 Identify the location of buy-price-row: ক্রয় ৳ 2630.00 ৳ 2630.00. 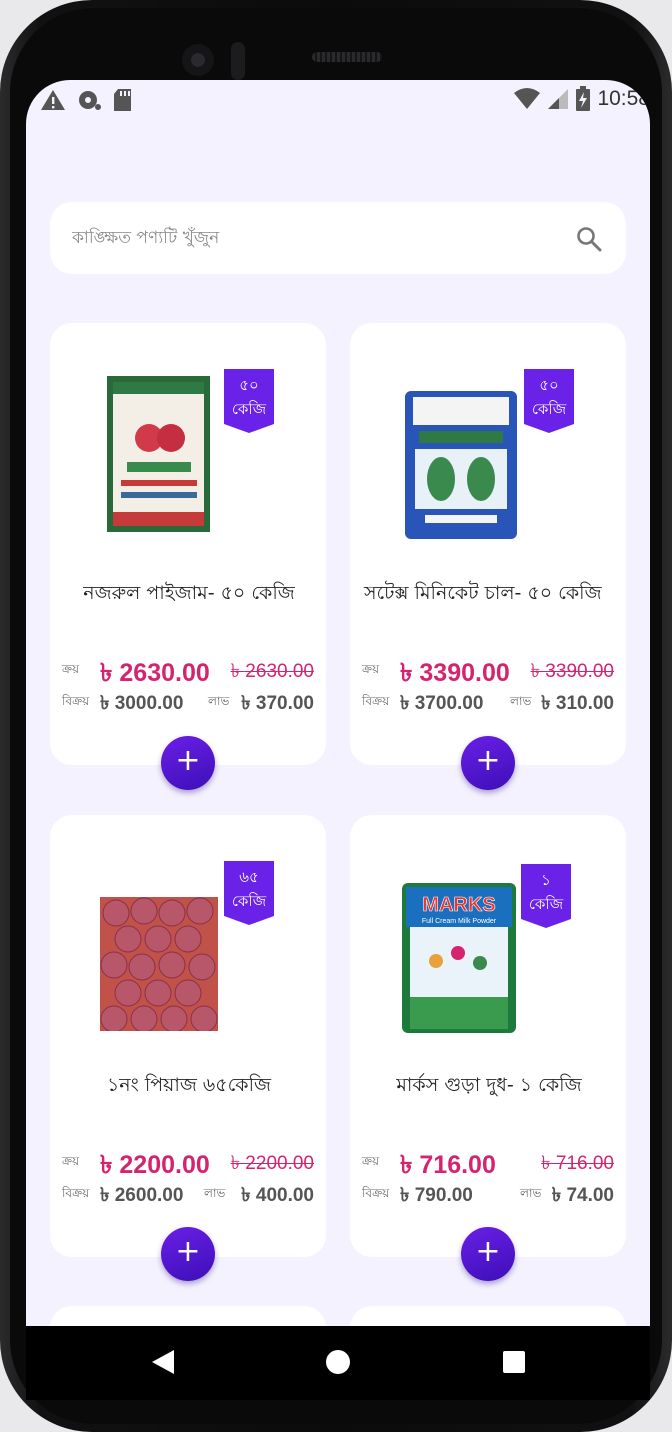
(188, 670).